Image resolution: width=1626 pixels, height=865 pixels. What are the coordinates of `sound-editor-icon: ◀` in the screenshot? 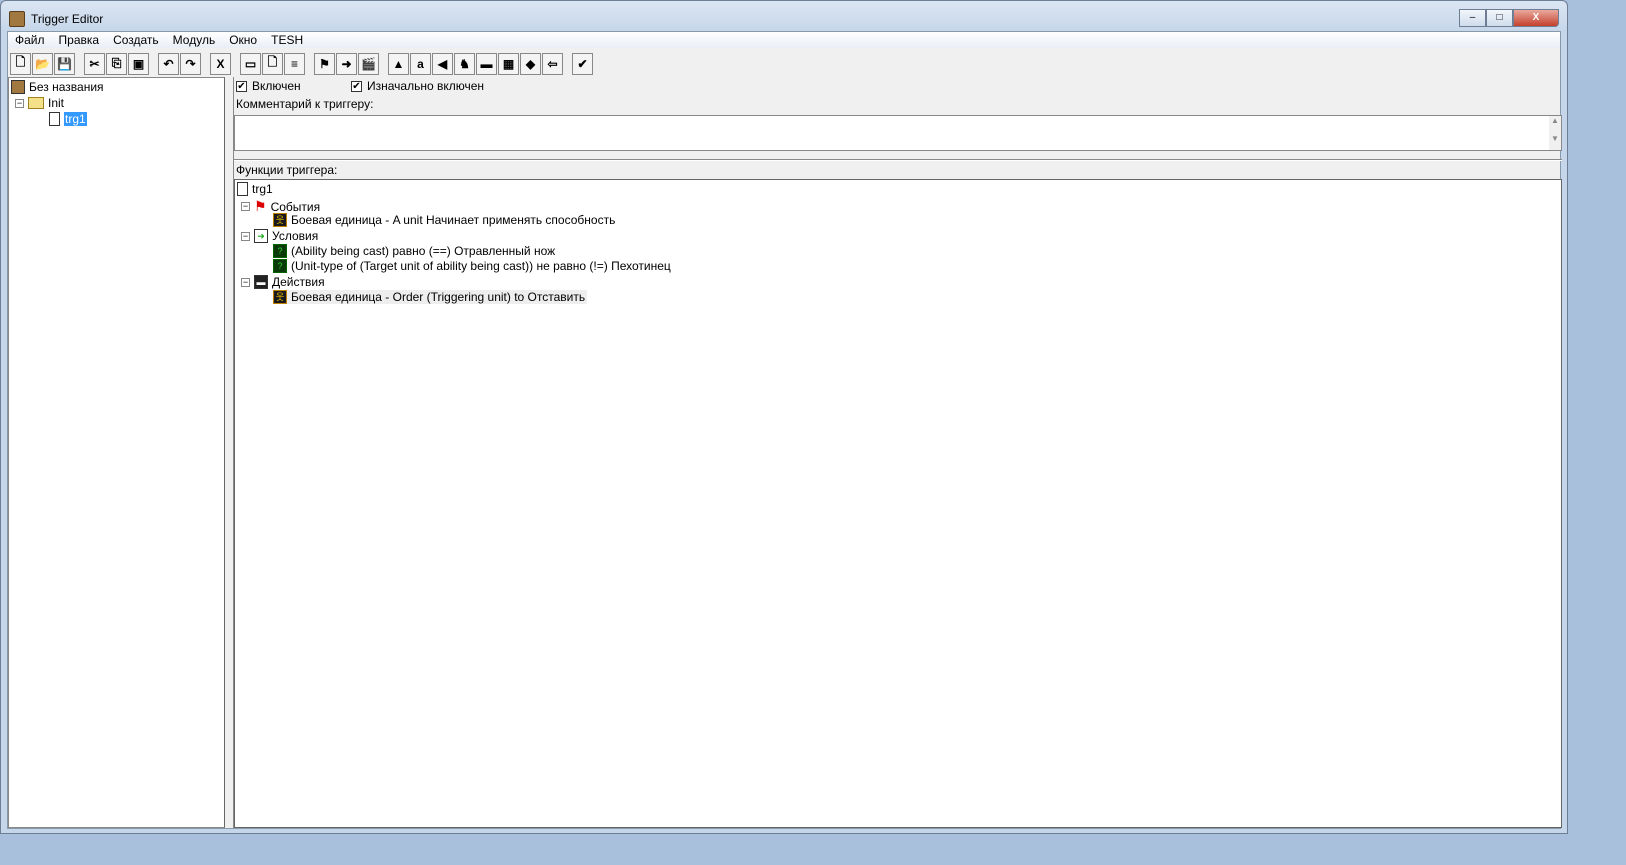 It's located at (442, 63).